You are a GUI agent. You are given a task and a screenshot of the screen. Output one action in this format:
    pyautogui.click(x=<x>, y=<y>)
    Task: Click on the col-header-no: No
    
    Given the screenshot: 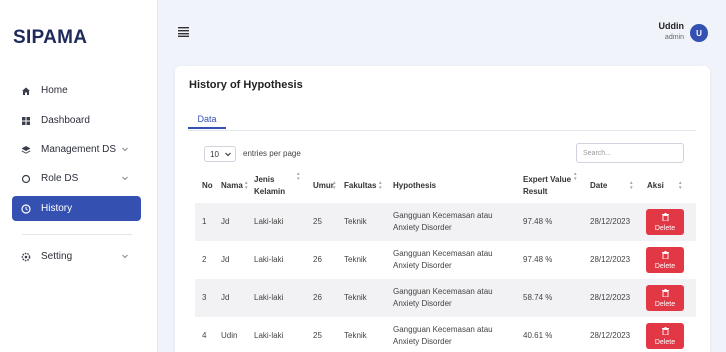 What is the action you would take?
    pyautogui.click(x=210, y=186)
    